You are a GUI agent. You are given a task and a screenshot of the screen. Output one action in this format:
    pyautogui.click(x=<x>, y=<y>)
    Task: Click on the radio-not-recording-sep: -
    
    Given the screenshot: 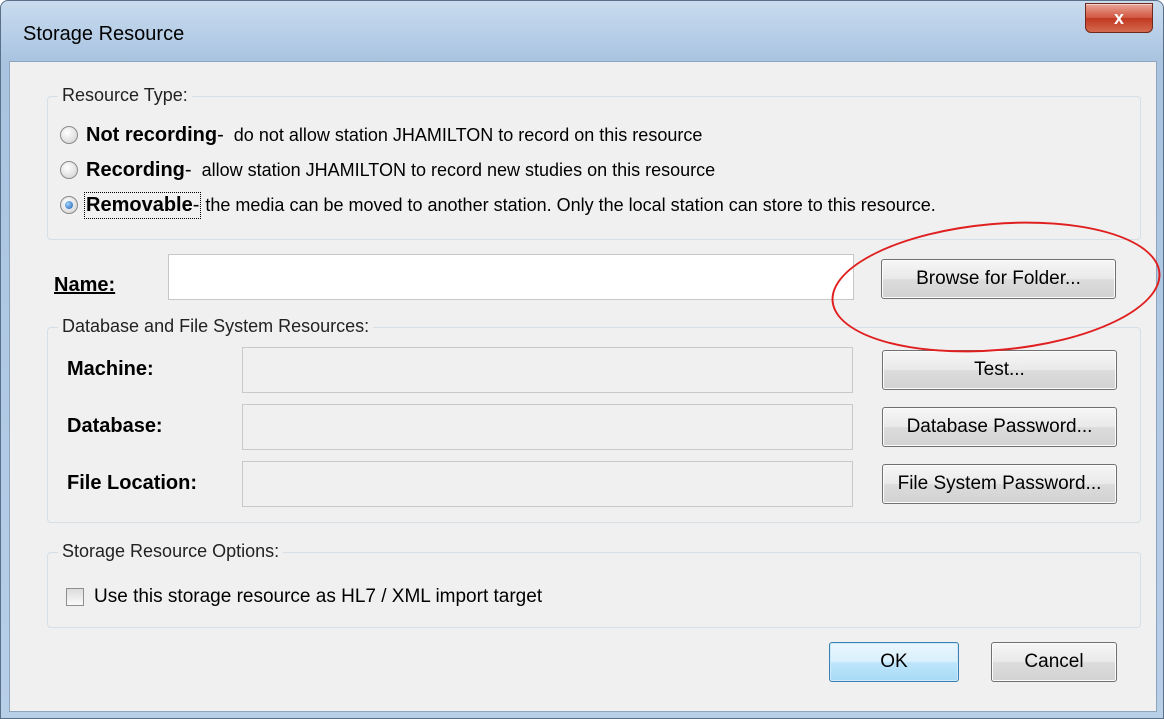 What is the action you would take?
    pyautogui.click(x=220, y=134)
    